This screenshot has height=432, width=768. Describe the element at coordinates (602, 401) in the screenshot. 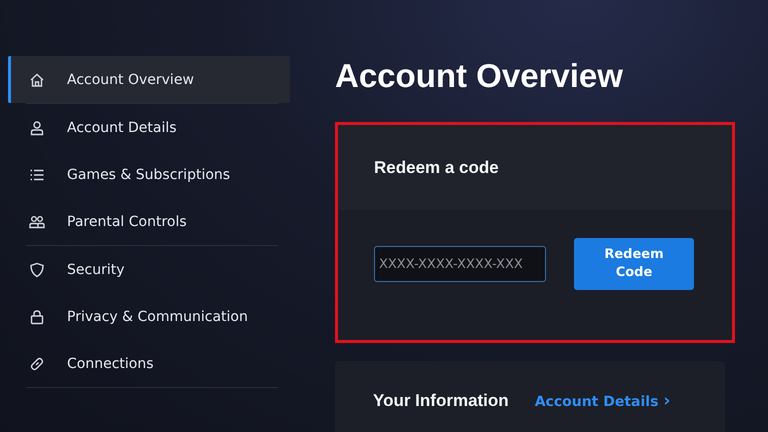

I see `account-details-link: Account Details ›` at that location.